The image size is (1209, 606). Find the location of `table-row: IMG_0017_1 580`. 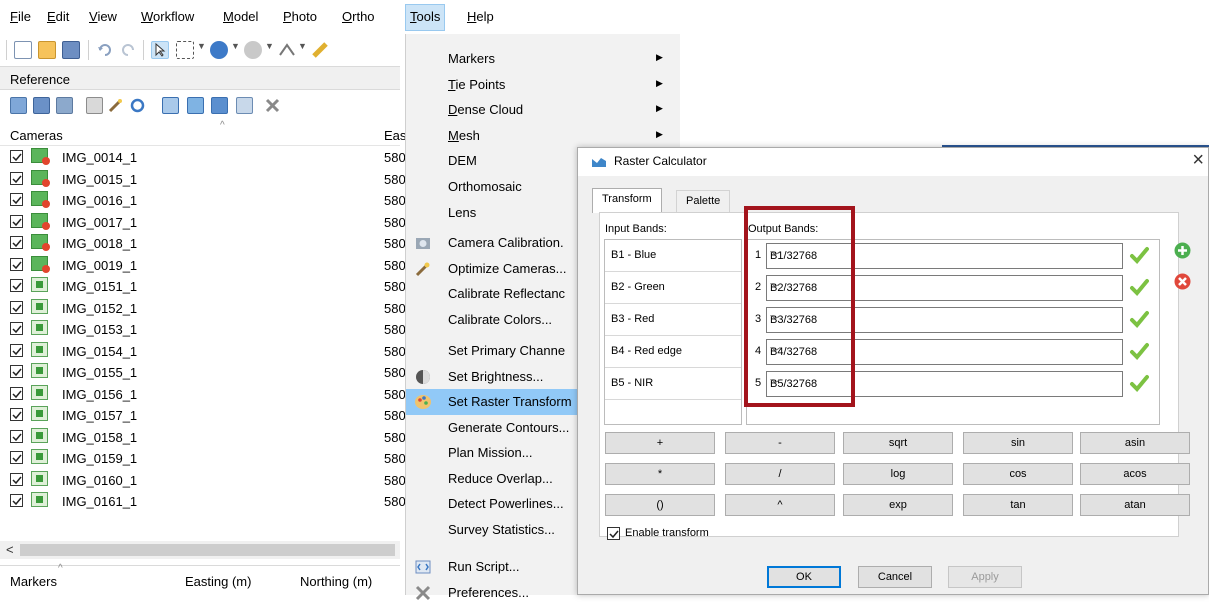

table-row: IMG_0017_1 580 is located at coordinates (203, 222).